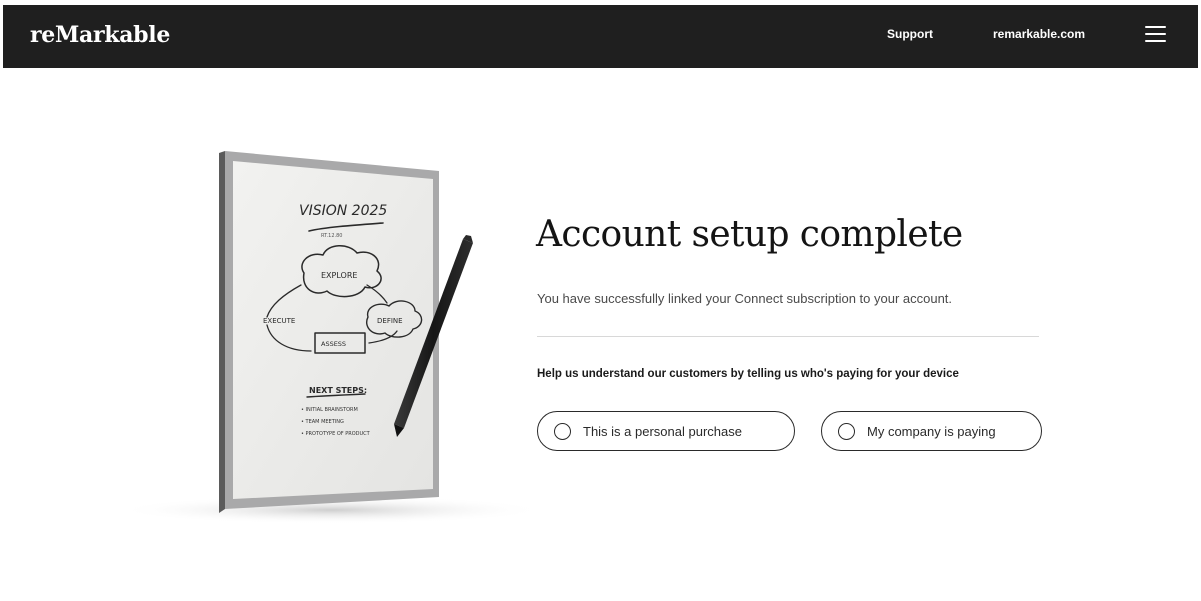 This screenshot has width=1201, height=601. Describe the element at coordinates (788, 336) in the screenshot. I see `divider` at that location.